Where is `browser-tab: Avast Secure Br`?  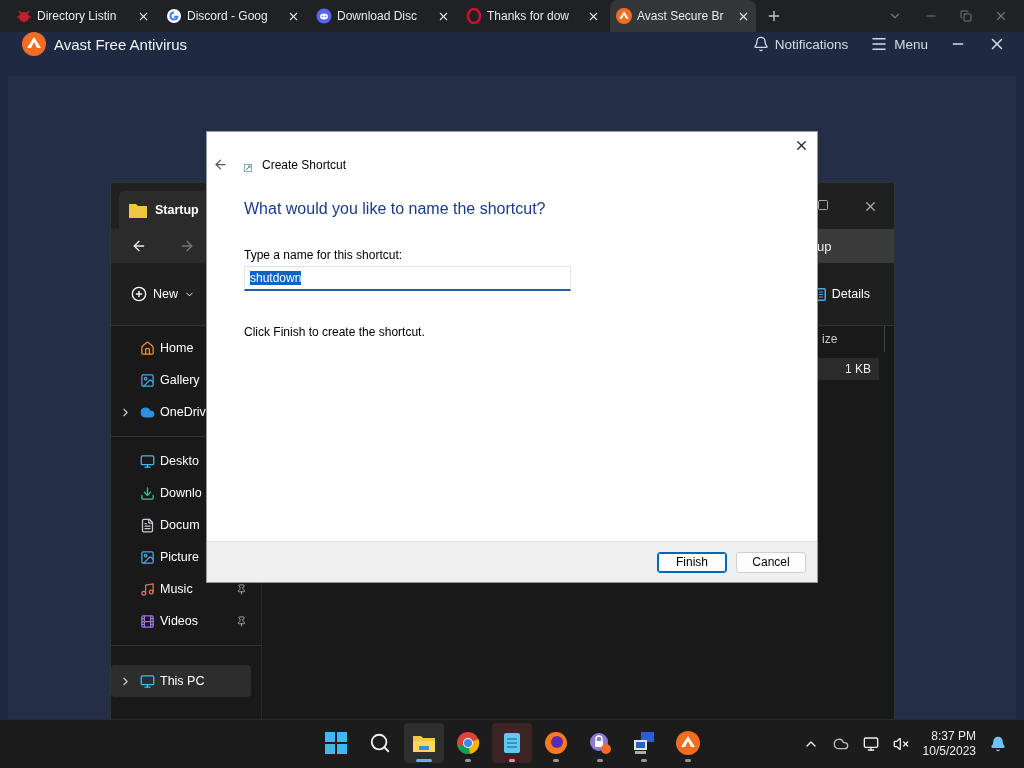
browser-tab: Avast Secure Br is located at coordinates (683, 16).